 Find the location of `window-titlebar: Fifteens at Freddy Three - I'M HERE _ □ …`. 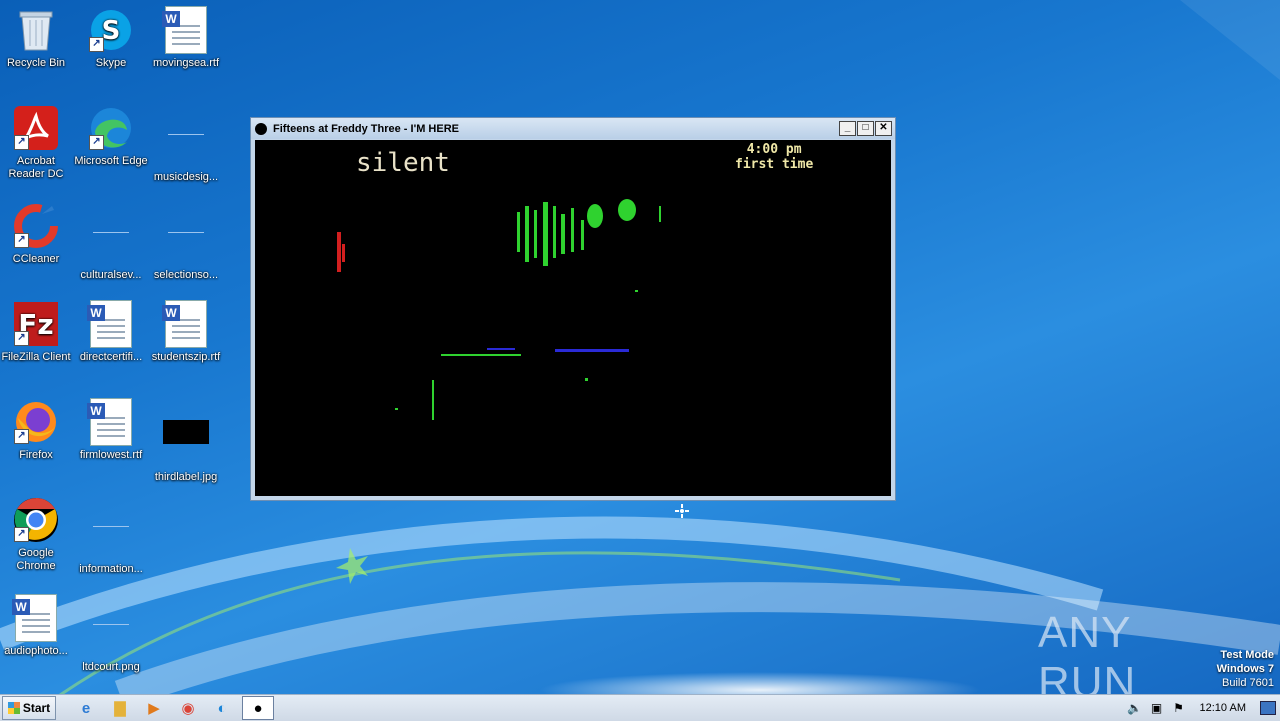

window-titlebar: Fifteens at Freddy Three - I'M HERE _ □ … is located at coordinates (573, 128).